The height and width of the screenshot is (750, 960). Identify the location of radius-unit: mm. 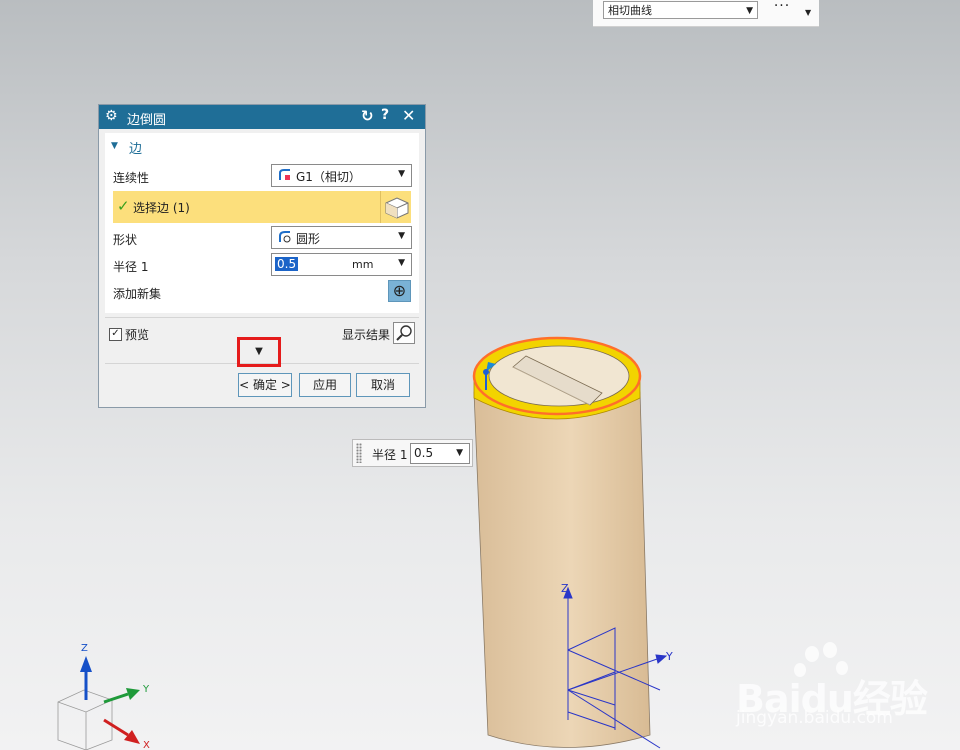
(363, 264).